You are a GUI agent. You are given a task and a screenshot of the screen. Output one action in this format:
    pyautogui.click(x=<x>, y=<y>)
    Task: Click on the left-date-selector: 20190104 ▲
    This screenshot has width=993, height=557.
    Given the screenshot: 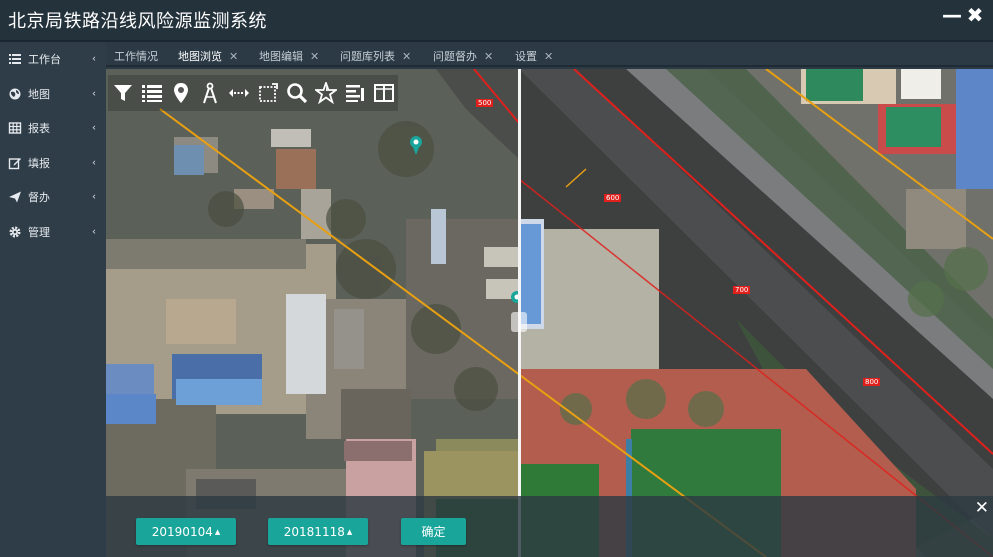 What is the action you would take?
    pyautogui.click(x=186, y=531)
    